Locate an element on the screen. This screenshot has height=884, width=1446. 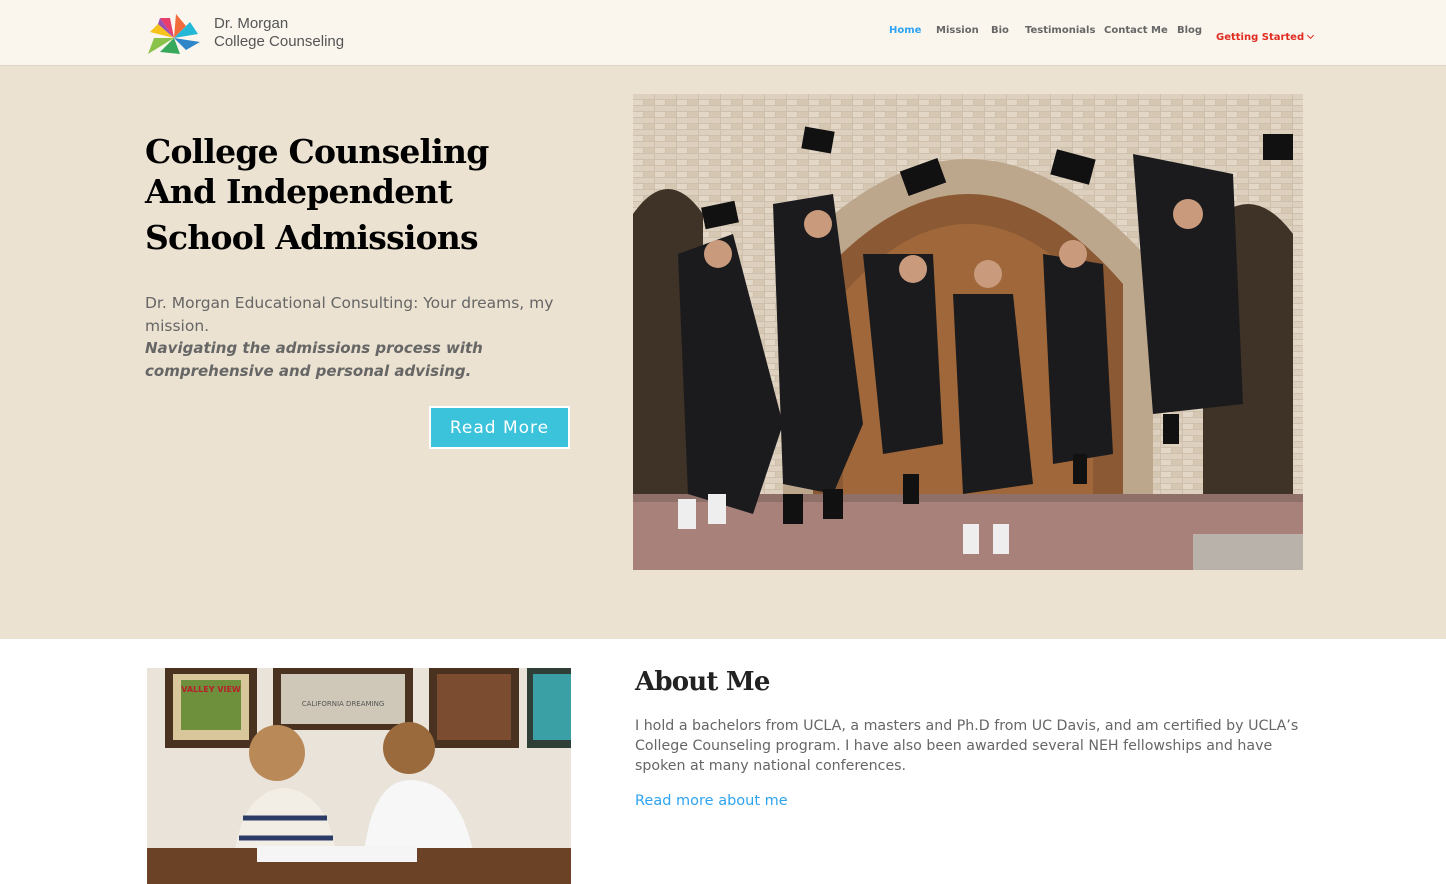
nav-bio: Bio is located at coordinates (1000, 30).